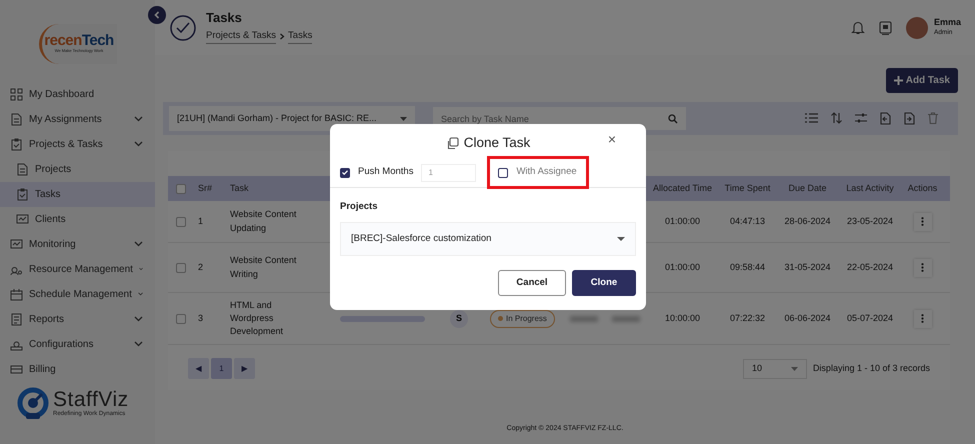 The height and width of the screenshot is (444, 975). Describe the element at coordinates (91, 399) in the screenshot. I see `brand-name: StaffViz` at that location.